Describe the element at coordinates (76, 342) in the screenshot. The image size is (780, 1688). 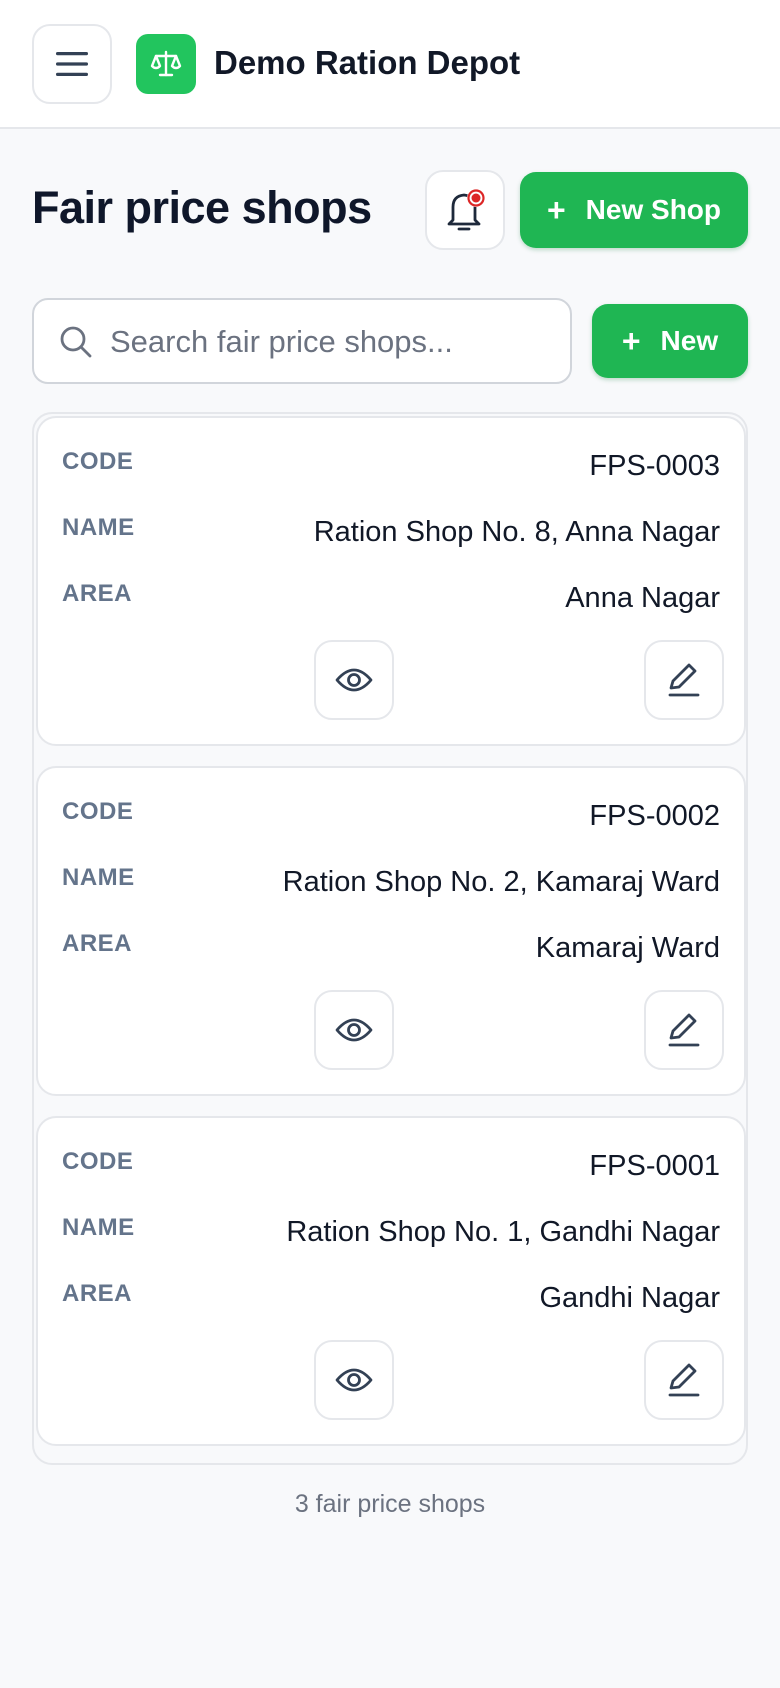
I see `search-icon` at that location.